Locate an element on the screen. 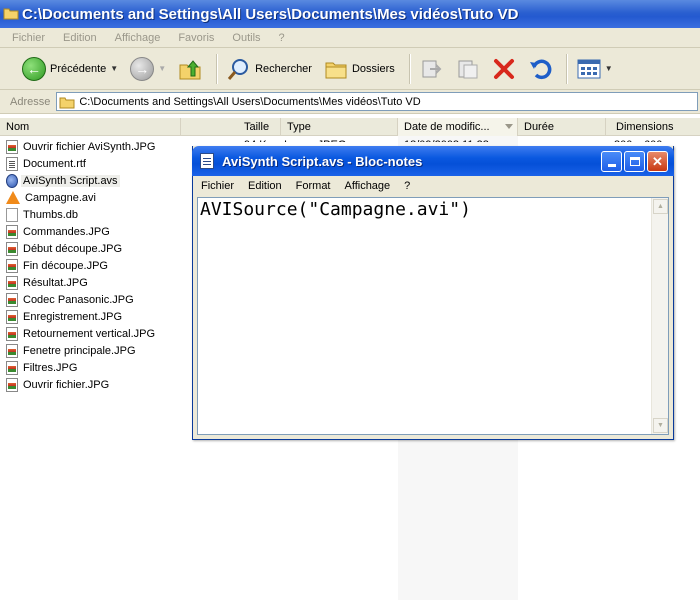  delete-button is located at coordinates (504, 69).